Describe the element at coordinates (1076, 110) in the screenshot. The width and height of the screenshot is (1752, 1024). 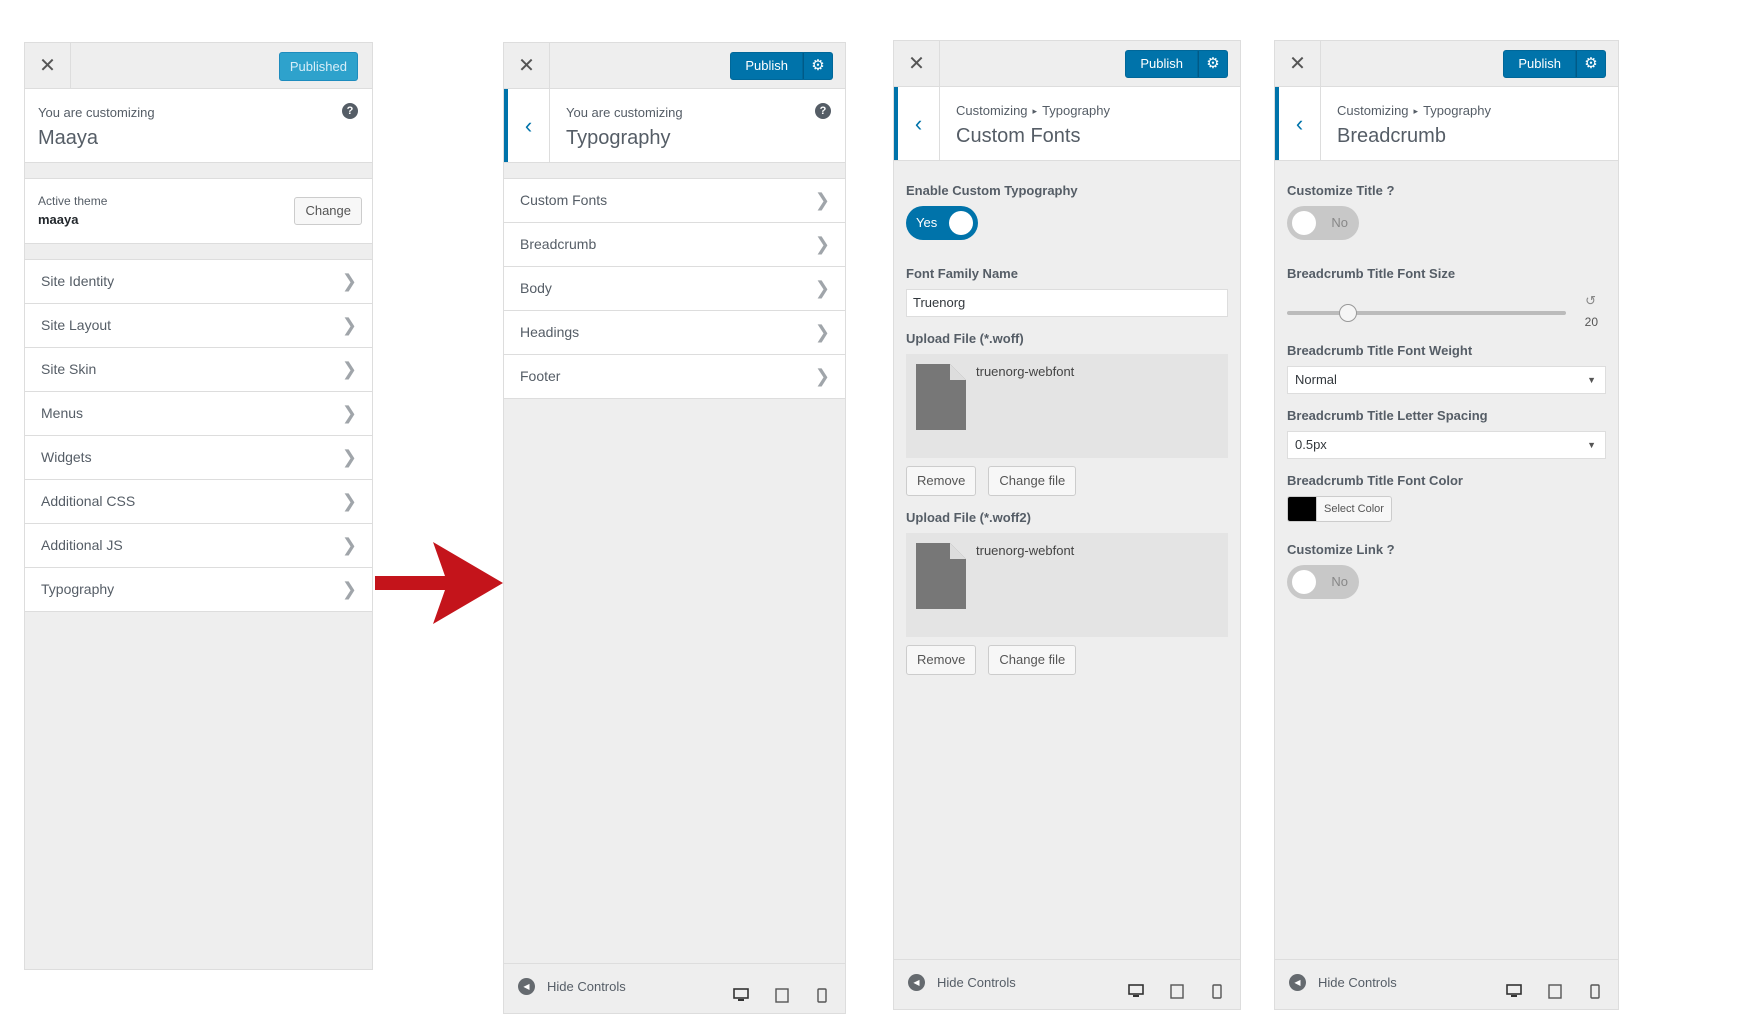
I see `breadcrumb-section: Typography` at that location.